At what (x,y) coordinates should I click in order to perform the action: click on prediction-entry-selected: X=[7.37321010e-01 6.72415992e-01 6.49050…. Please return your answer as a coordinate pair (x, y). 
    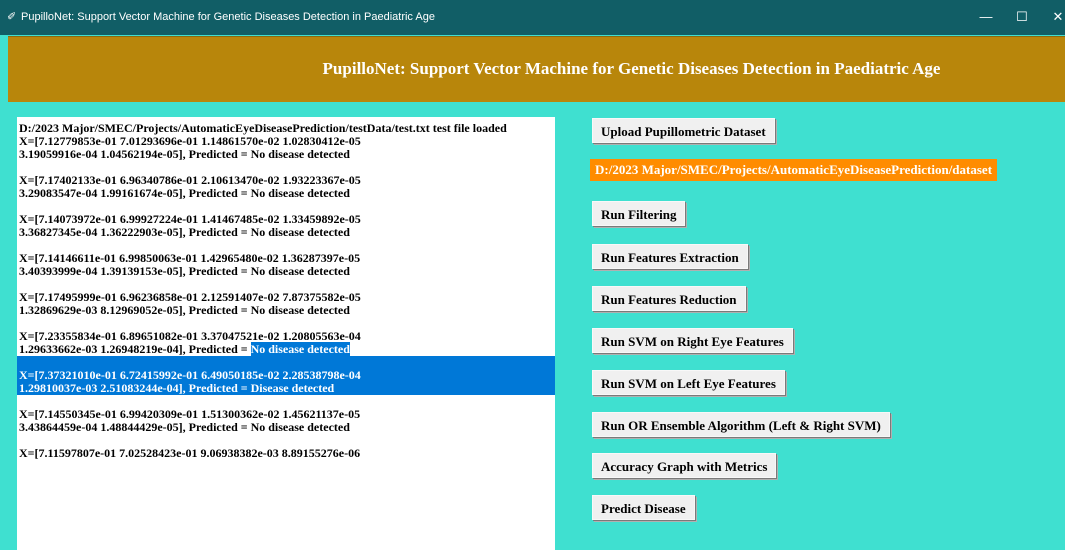
    Looking at the image, I should click on (286, 382).